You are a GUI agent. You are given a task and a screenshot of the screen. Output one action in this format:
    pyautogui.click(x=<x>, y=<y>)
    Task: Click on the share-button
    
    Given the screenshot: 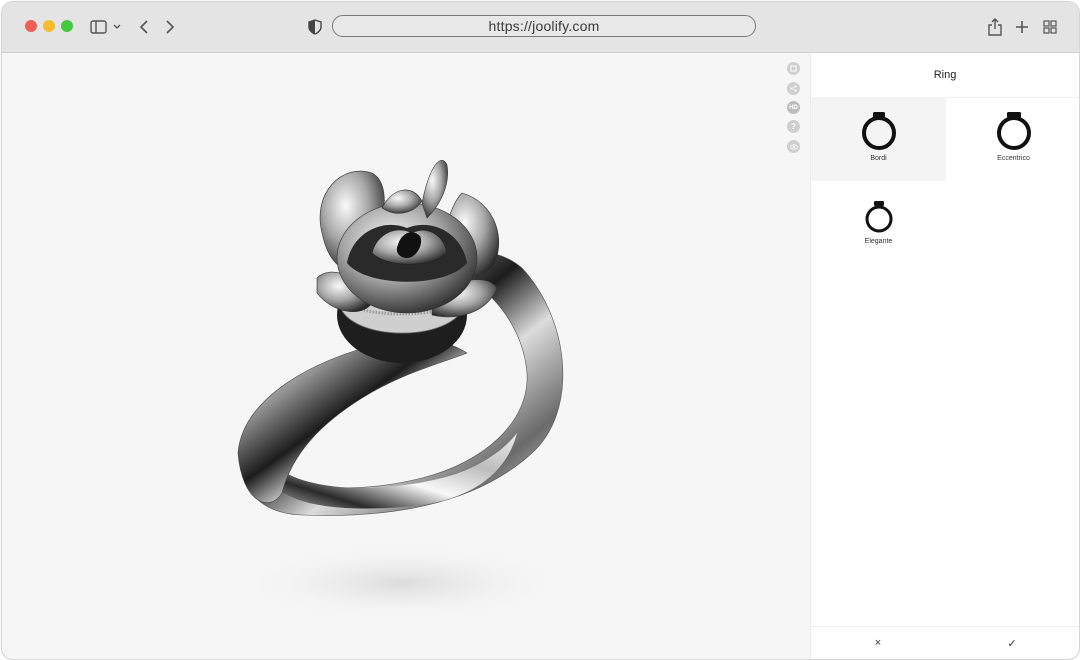 What is the action you would take?
    pyautogui.click(x=995, y=27)
    